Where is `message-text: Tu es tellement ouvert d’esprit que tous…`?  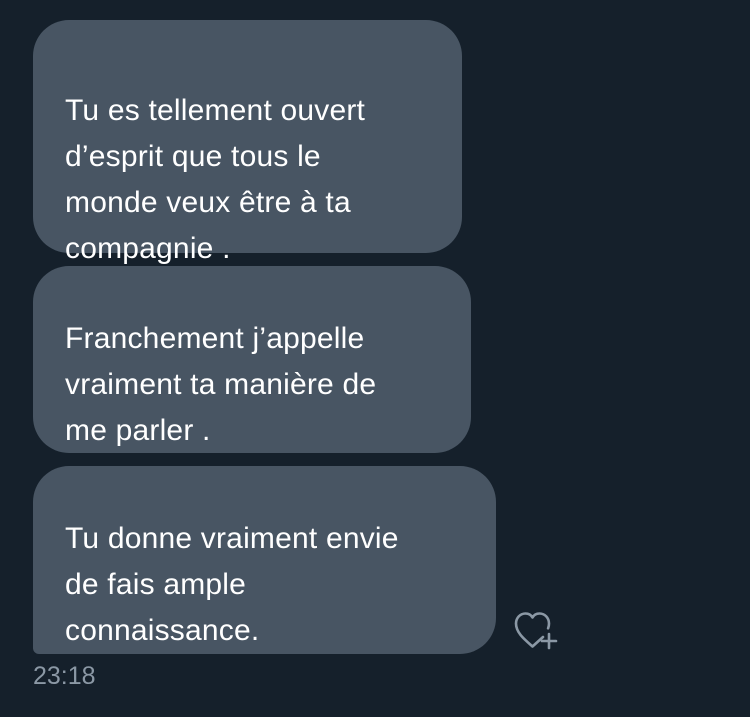 message-text: Tu es tellement ouvert d’esprit que tous… is located at coordinates (215, 179).